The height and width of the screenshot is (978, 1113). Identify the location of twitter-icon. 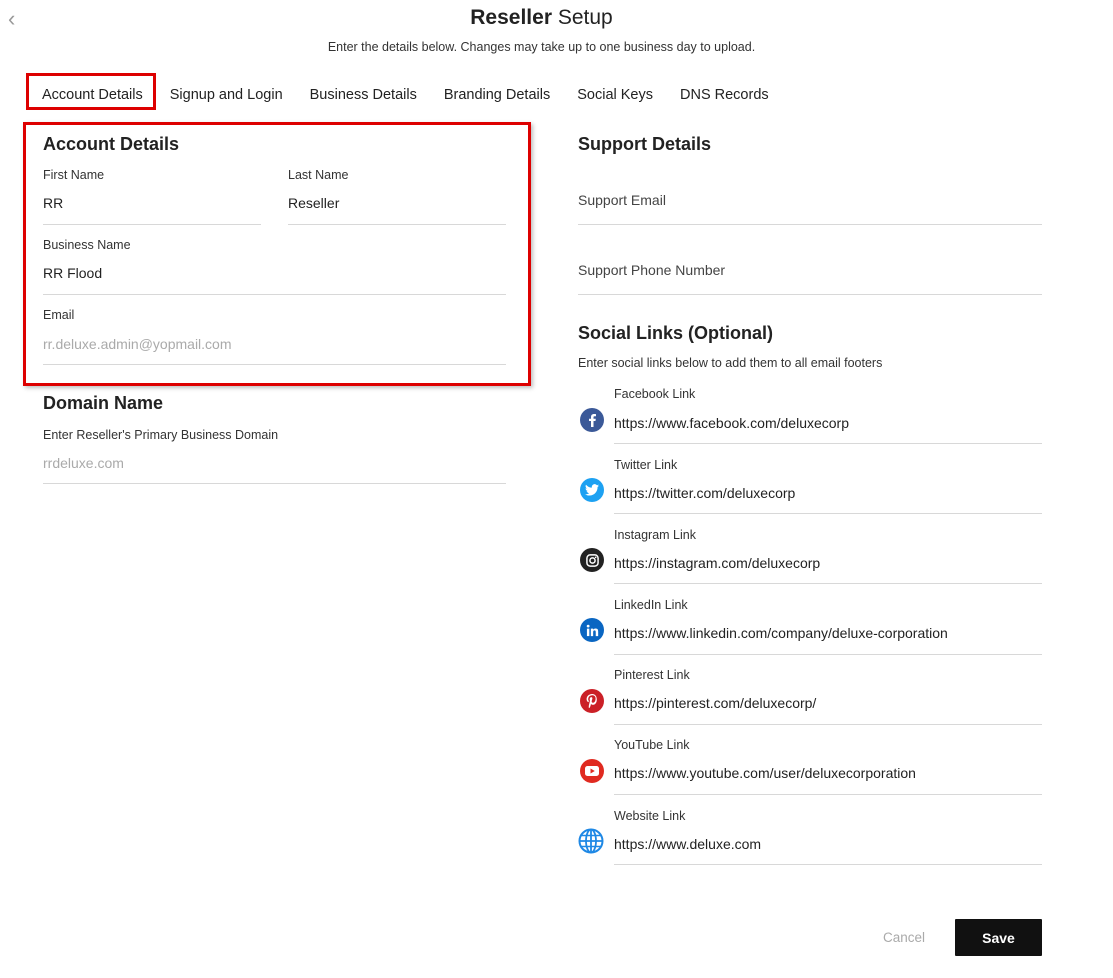
(592, 490).